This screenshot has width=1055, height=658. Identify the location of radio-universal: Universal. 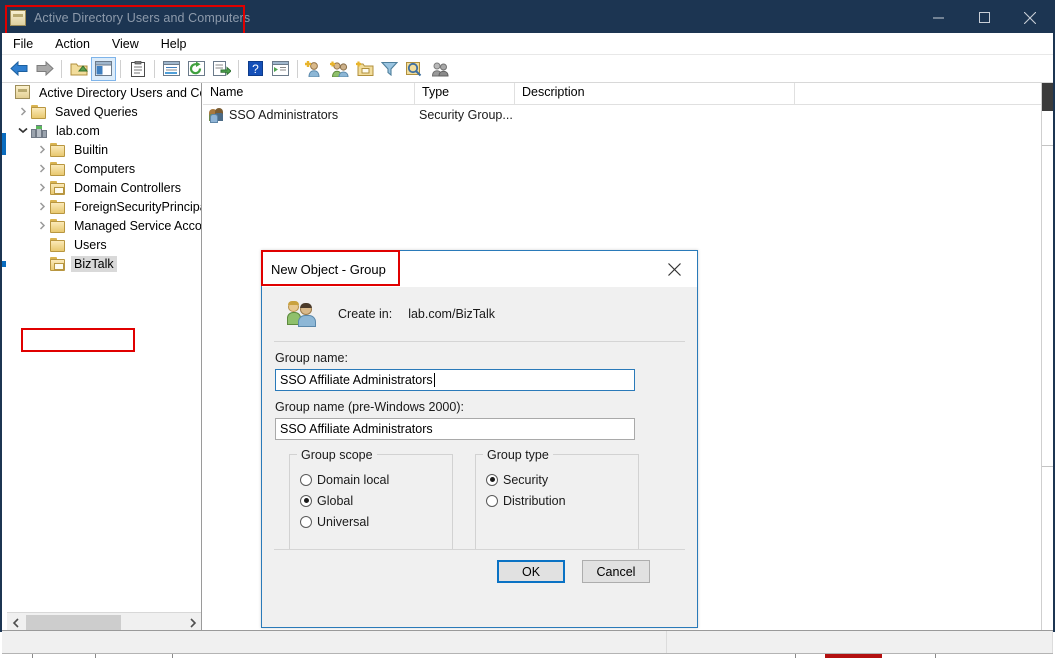
(376, 521).